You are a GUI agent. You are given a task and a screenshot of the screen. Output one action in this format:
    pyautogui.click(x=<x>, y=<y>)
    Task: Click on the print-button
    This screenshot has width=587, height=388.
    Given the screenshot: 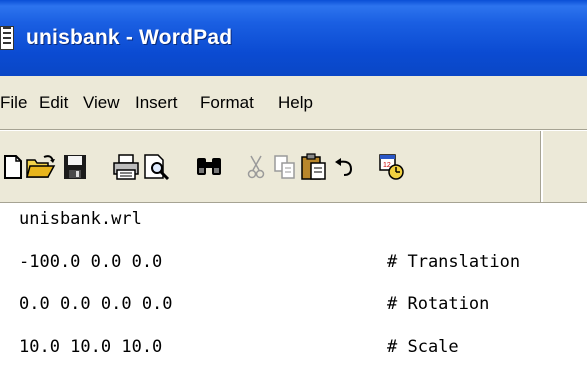 What is the action you would take?
    pyautogui.click(x=126, y=167)
    